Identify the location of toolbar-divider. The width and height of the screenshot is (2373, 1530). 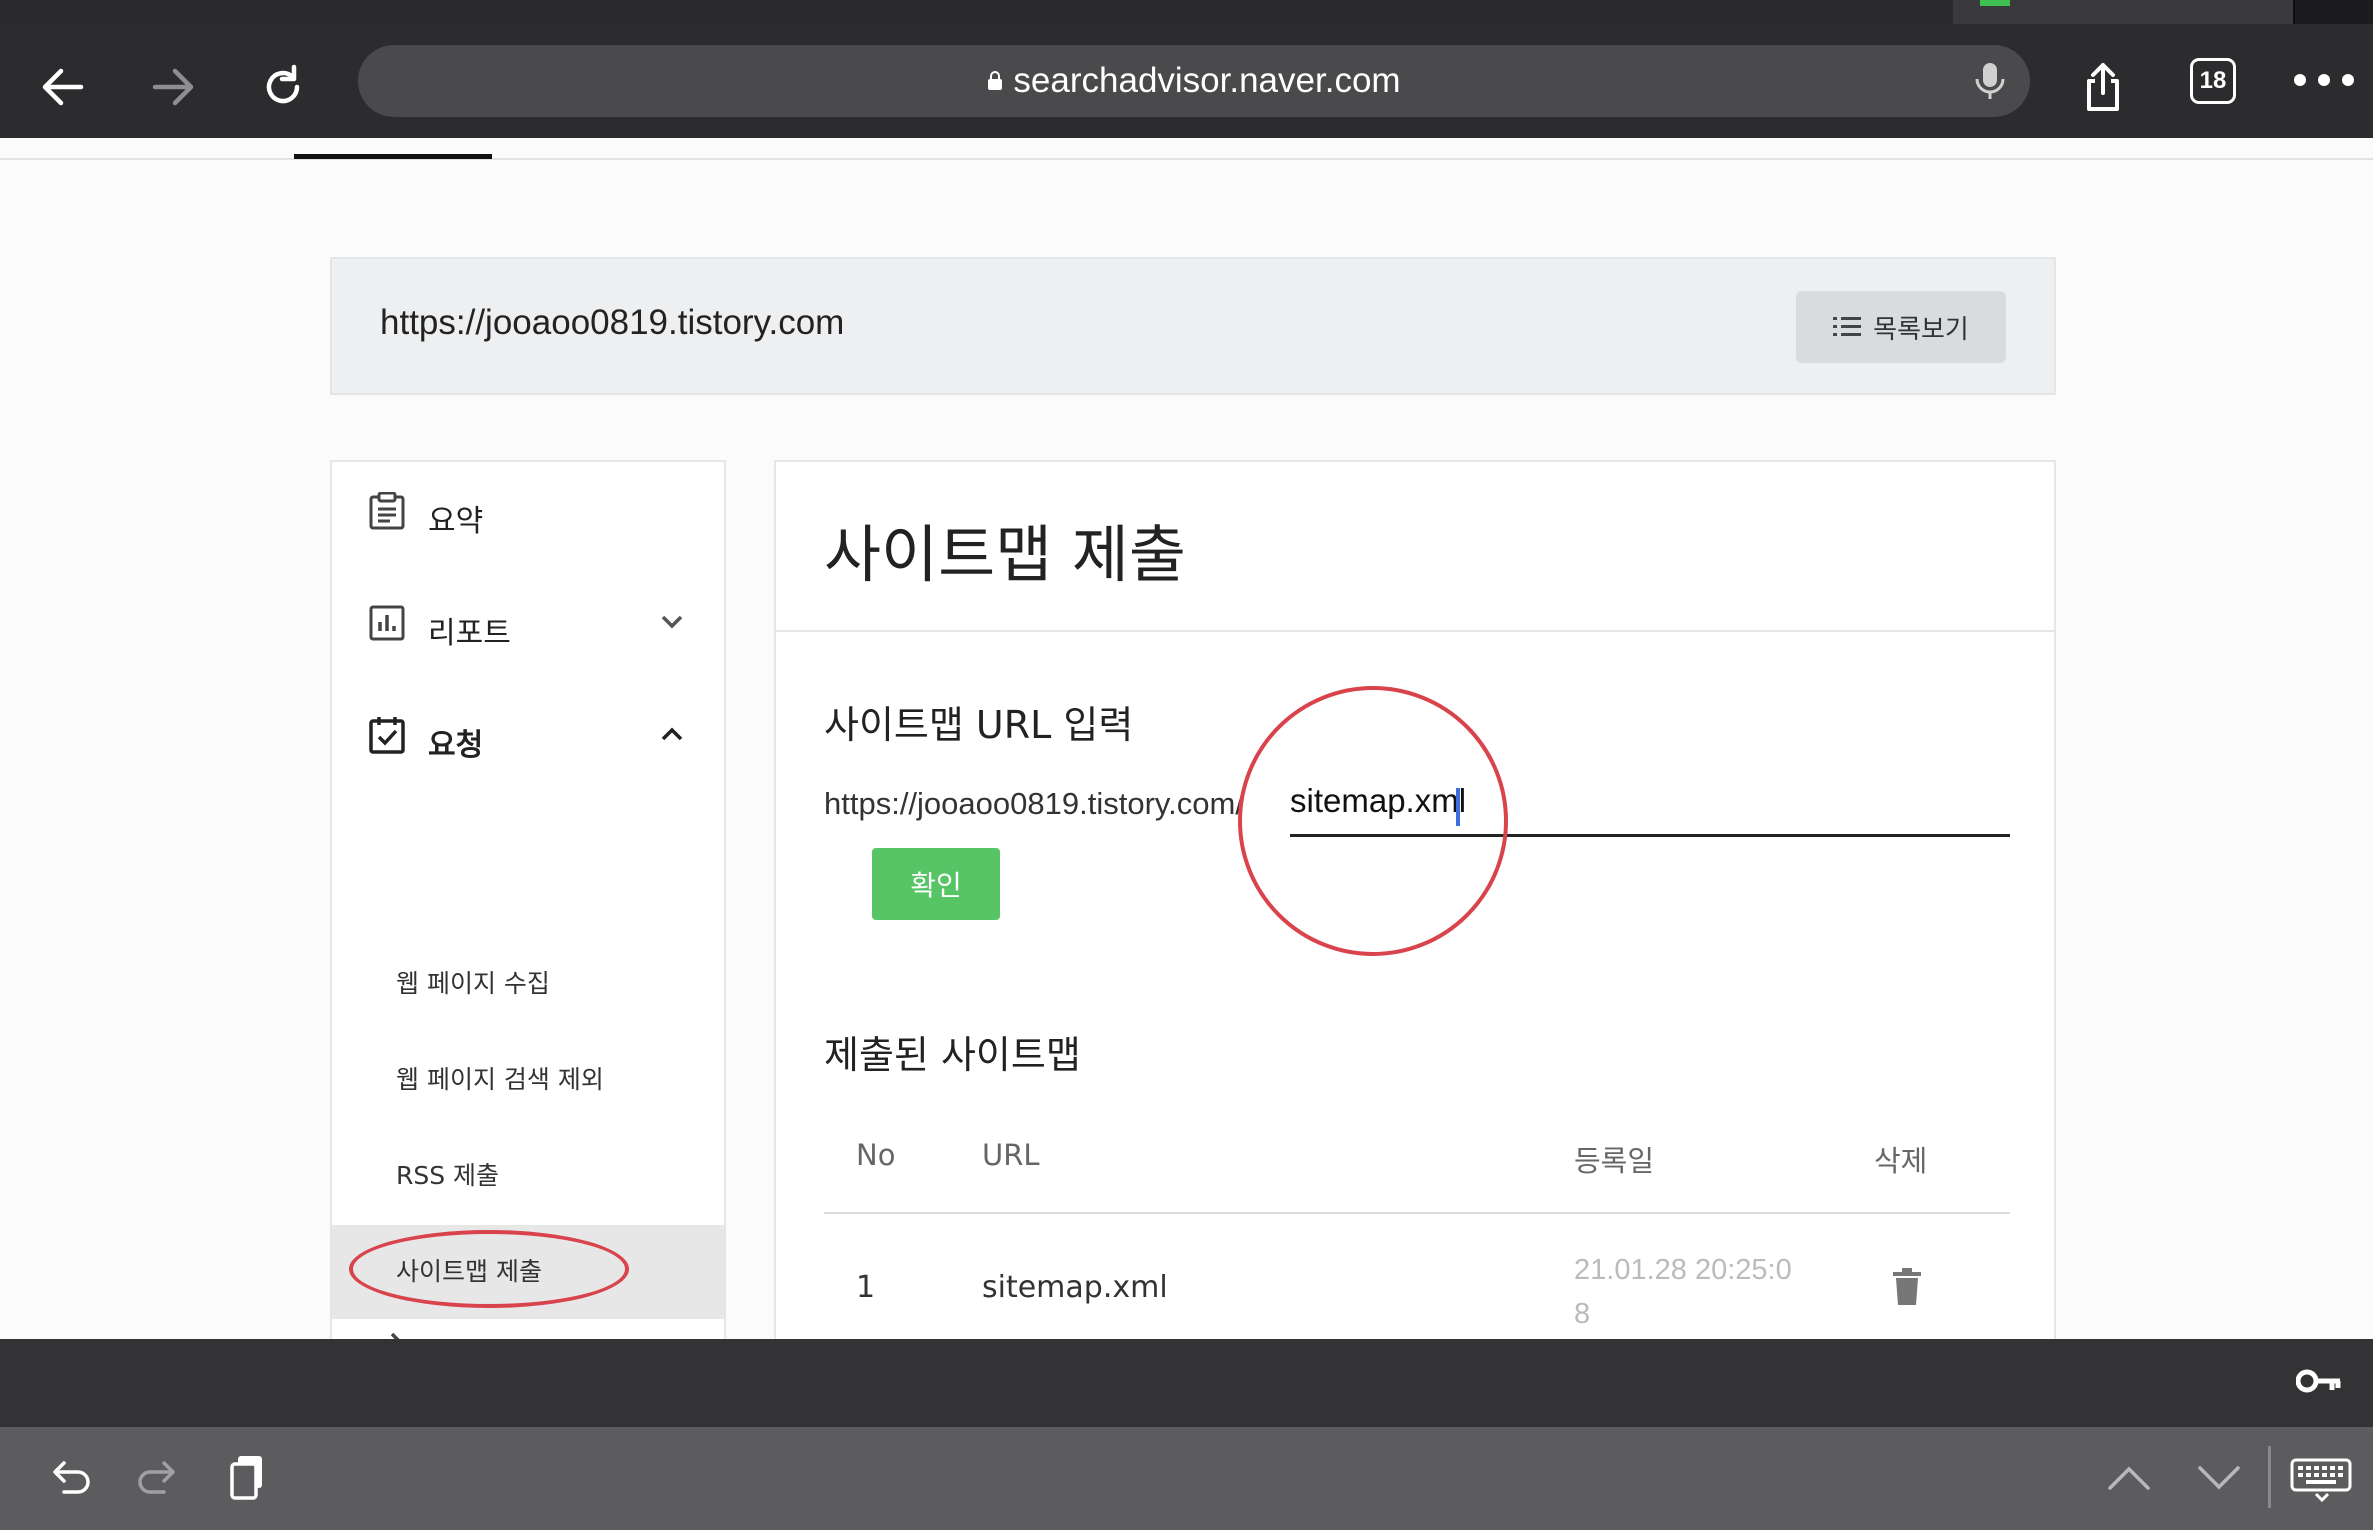
(2269, 1477).